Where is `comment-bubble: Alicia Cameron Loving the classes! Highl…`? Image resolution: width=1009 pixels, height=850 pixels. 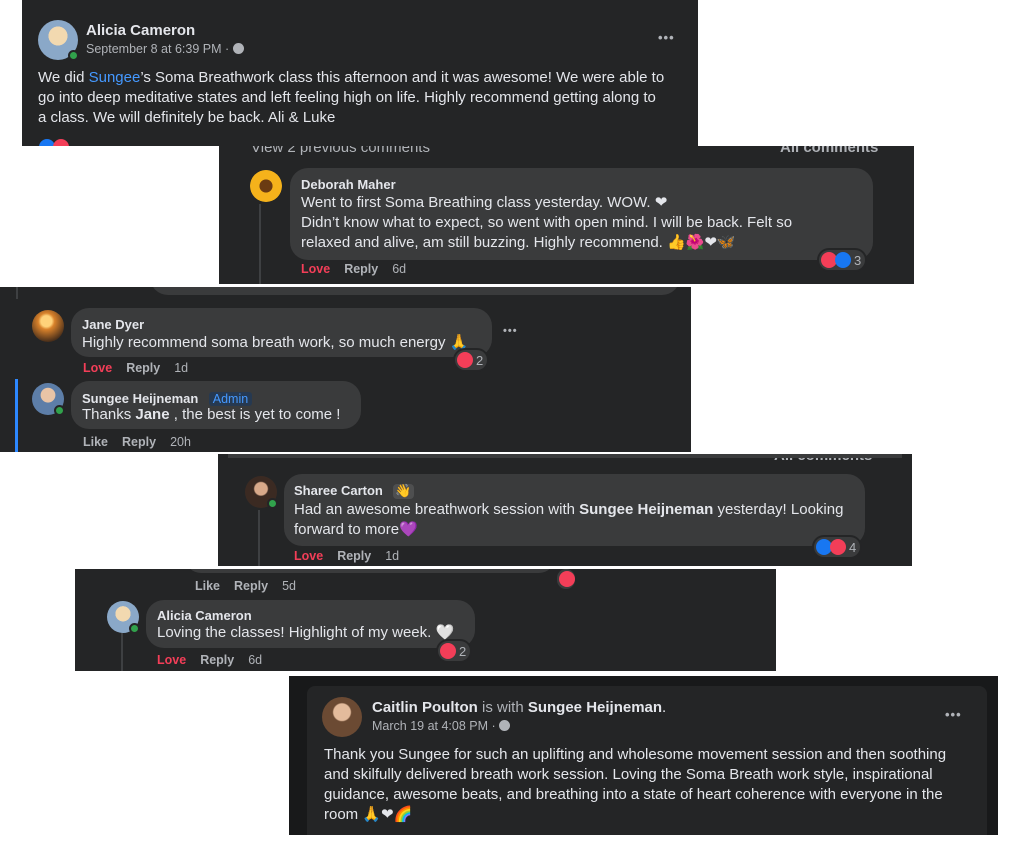 comment-bubble: Alicia Cameron Loving the classes! Highl… is located at coordinates (310, 624).